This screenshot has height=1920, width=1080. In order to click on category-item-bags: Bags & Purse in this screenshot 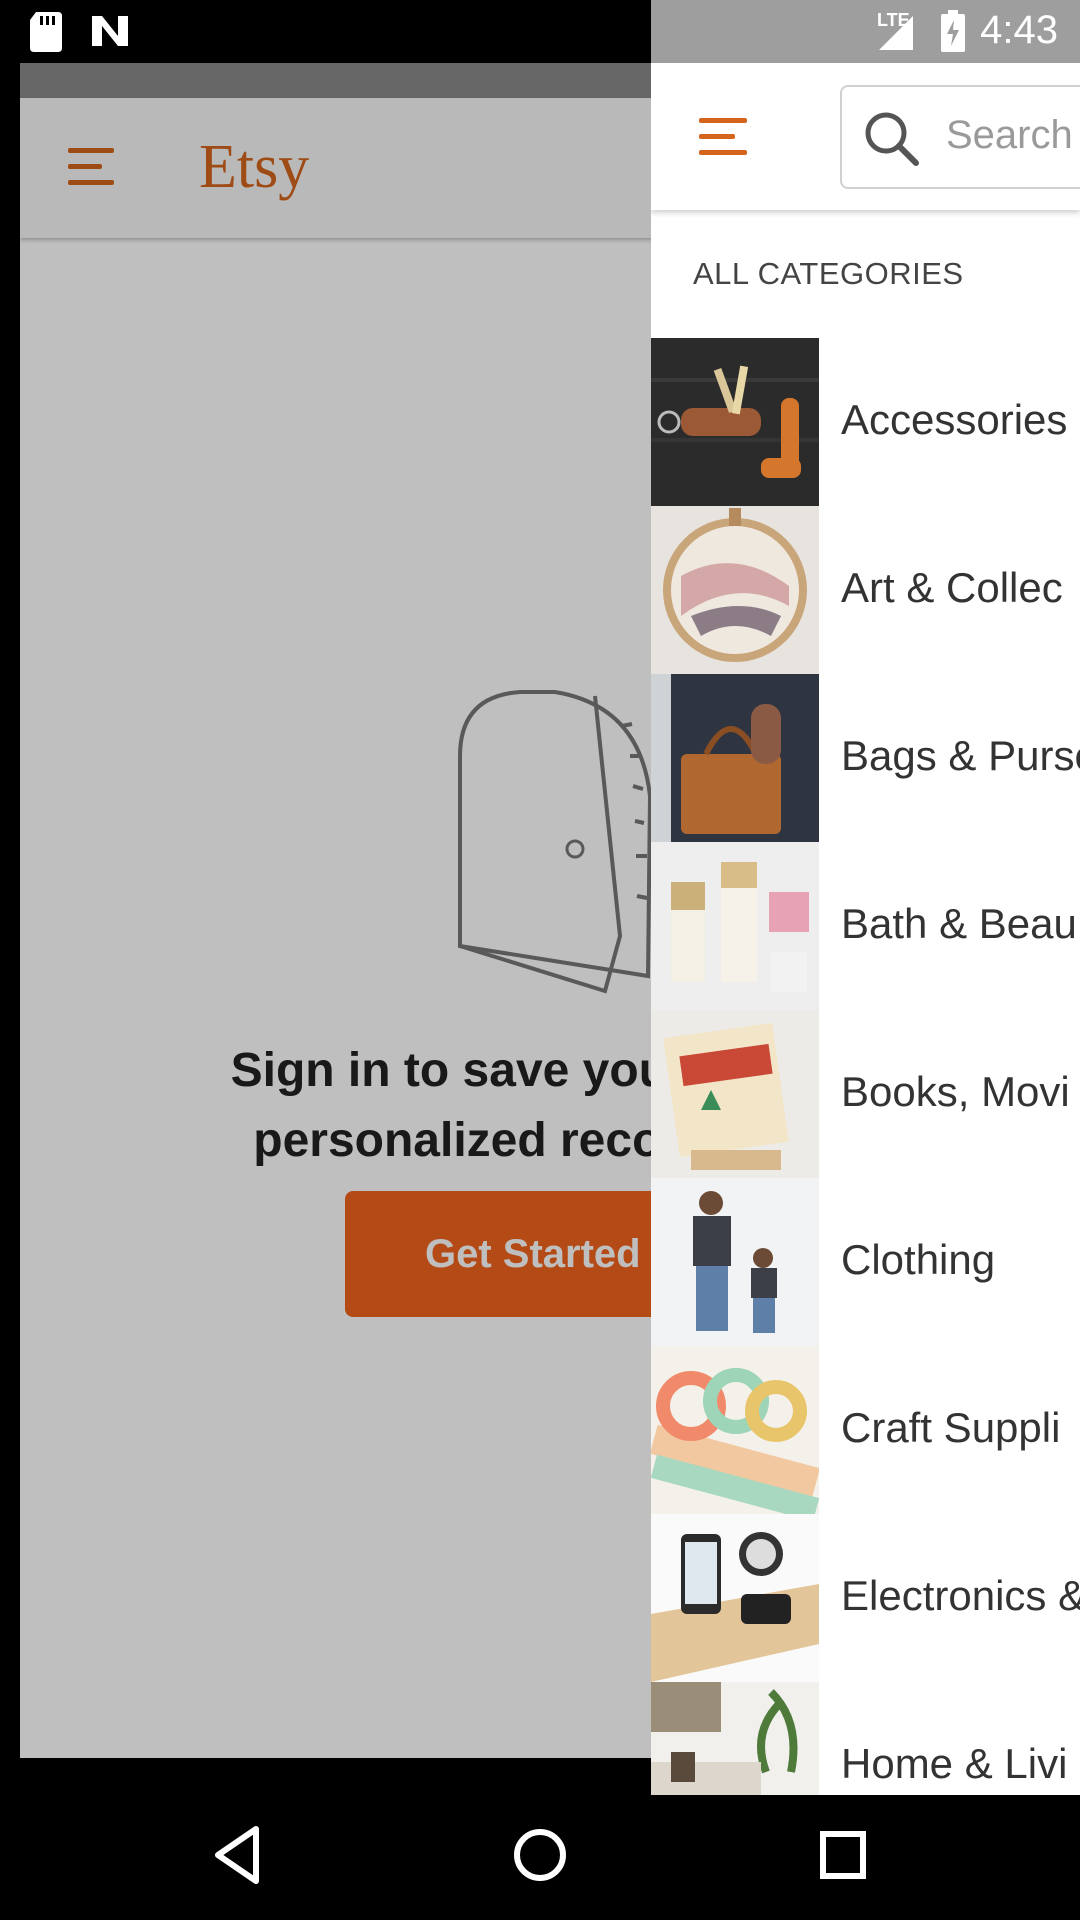, I will do `click(865, 758)`.